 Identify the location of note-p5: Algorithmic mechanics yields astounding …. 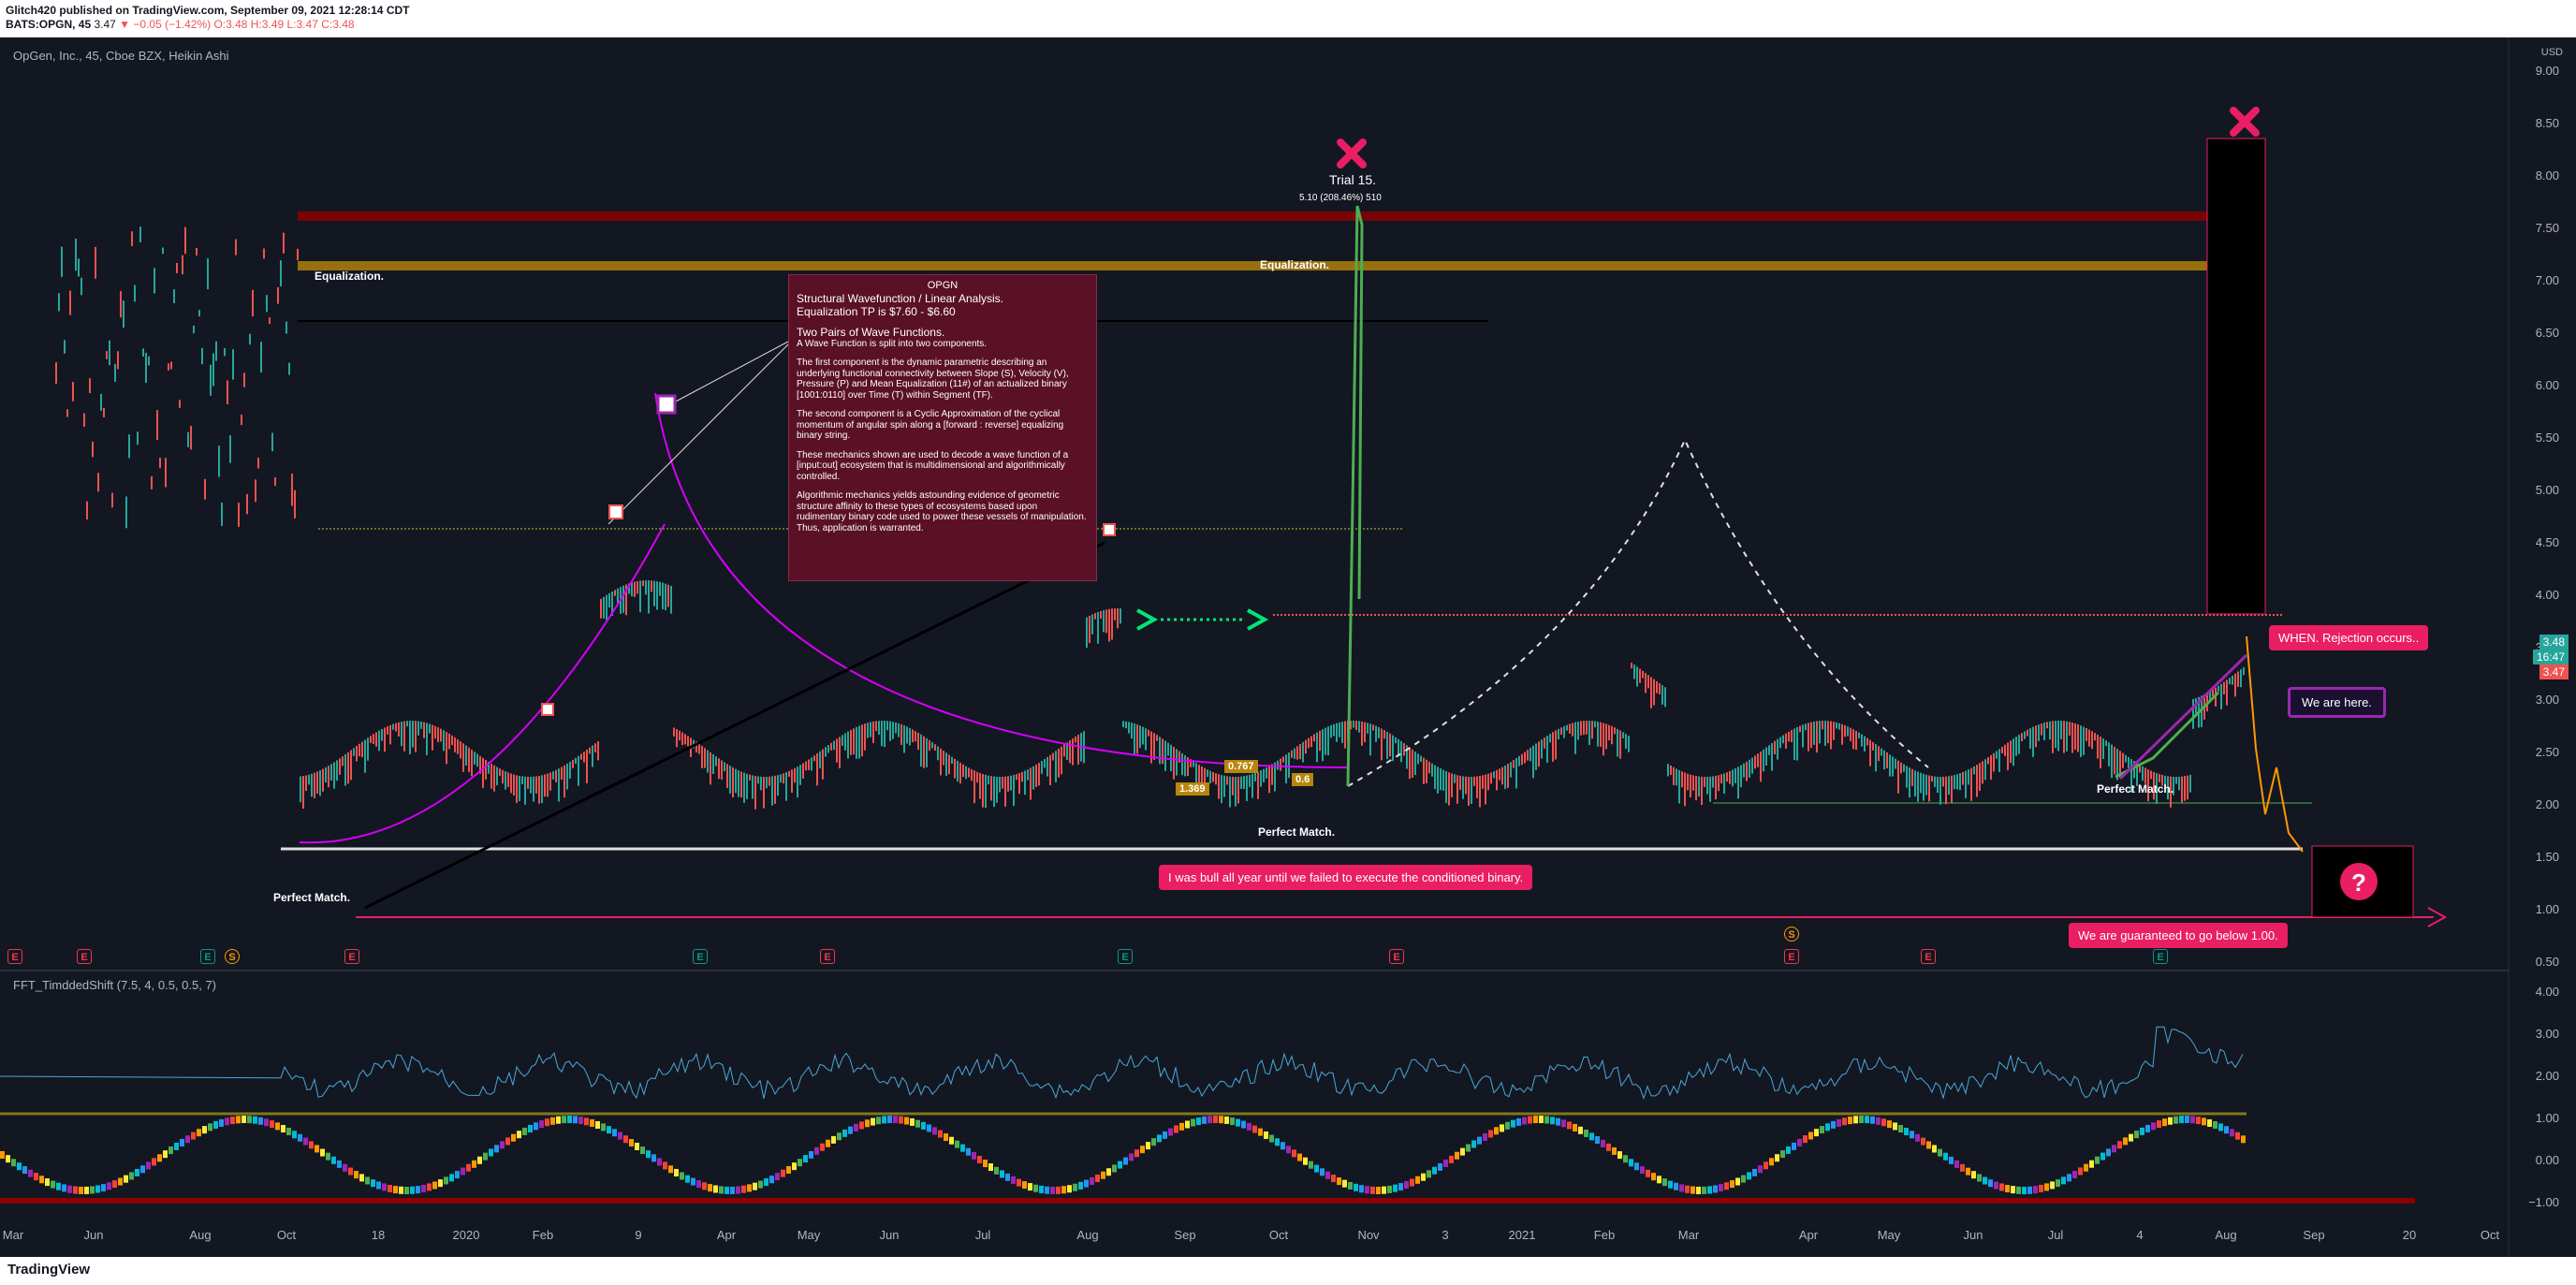
(942, 511).